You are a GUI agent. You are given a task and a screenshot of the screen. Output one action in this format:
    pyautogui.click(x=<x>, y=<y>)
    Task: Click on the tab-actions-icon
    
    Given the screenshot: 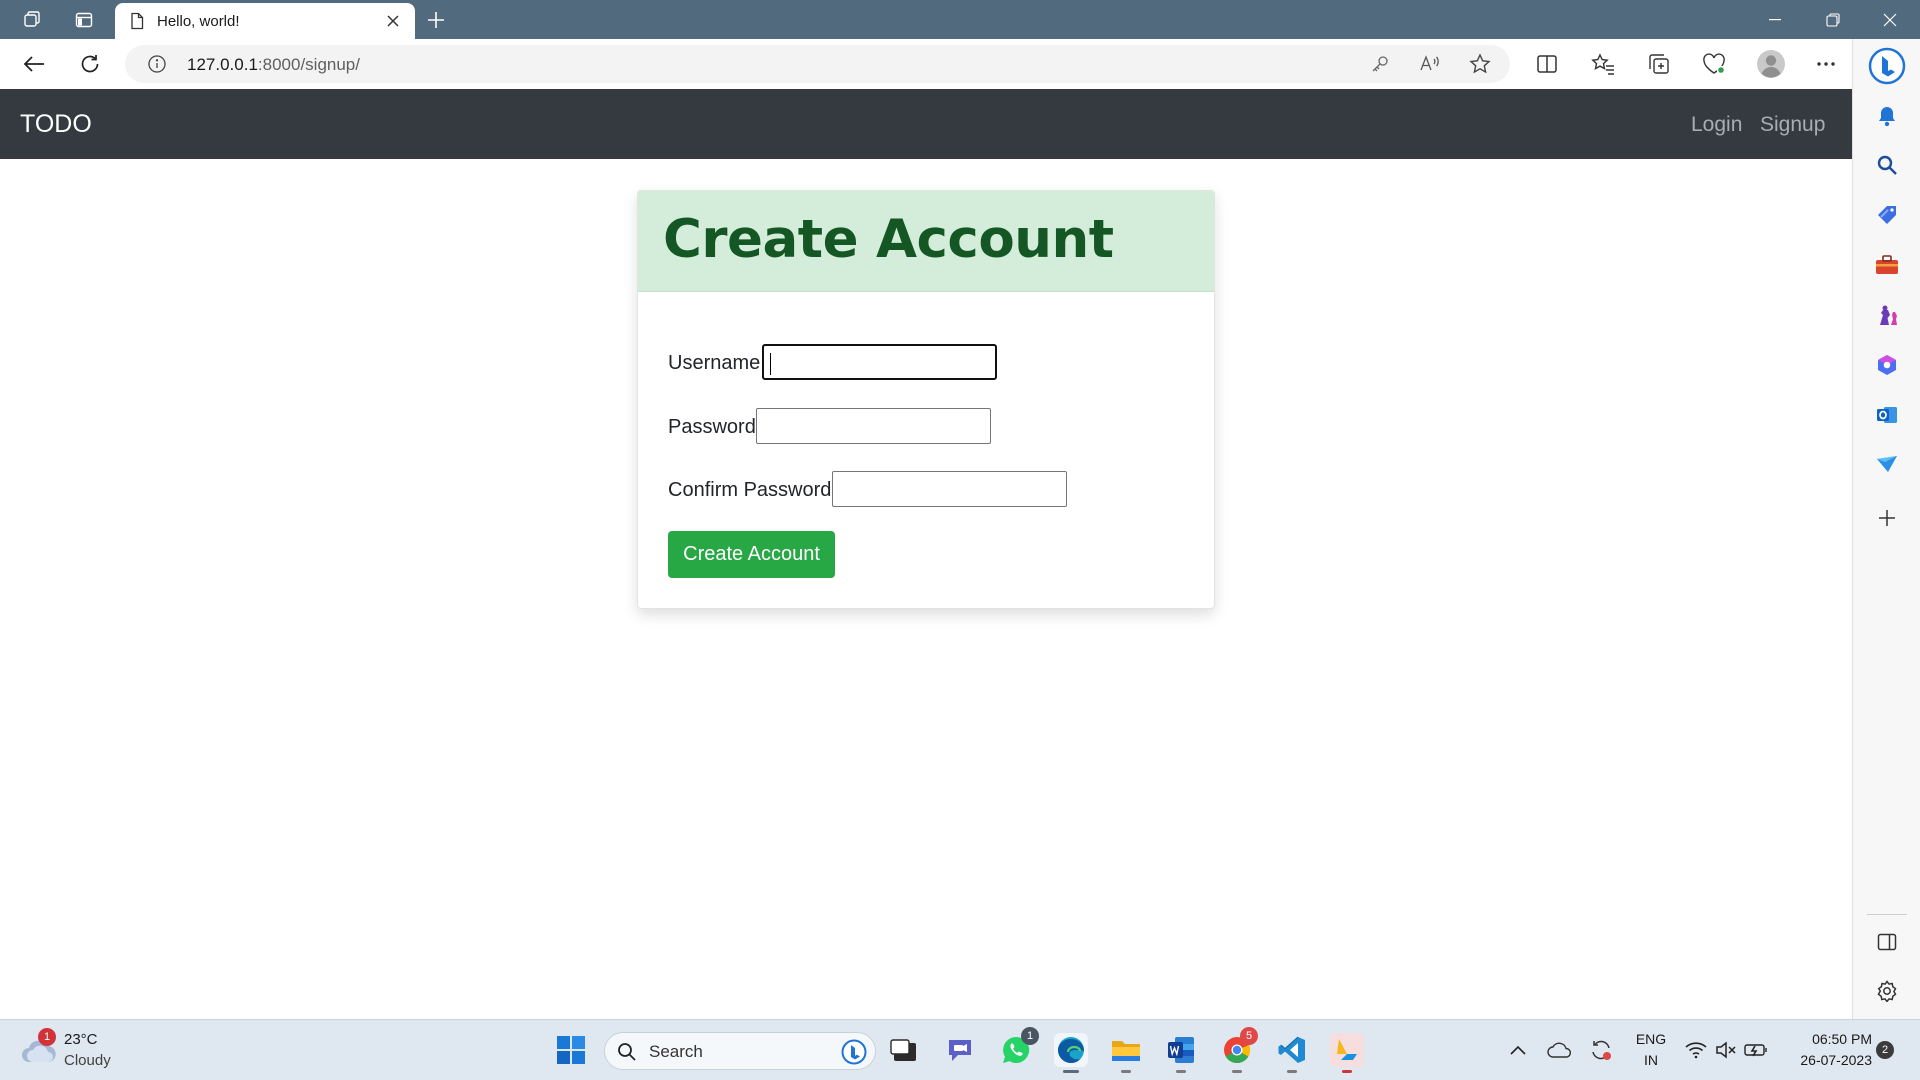 What is the action you would take?
    pyautogui.click(x=84, y=20)
    